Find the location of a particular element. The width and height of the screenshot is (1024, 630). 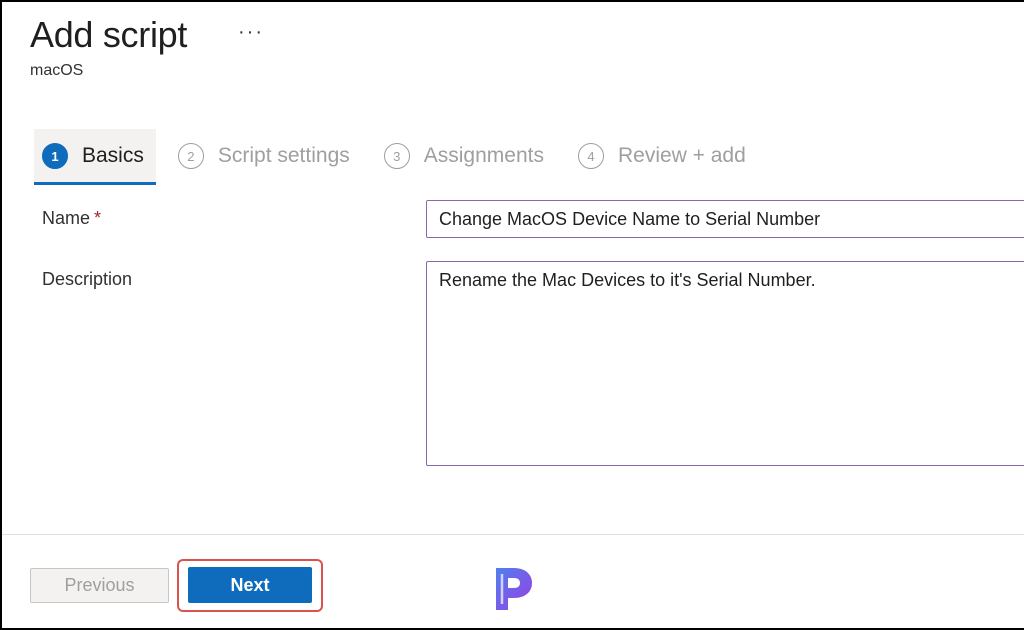

more-horizontal-icon: ··· is located at coordinates (251, 32).